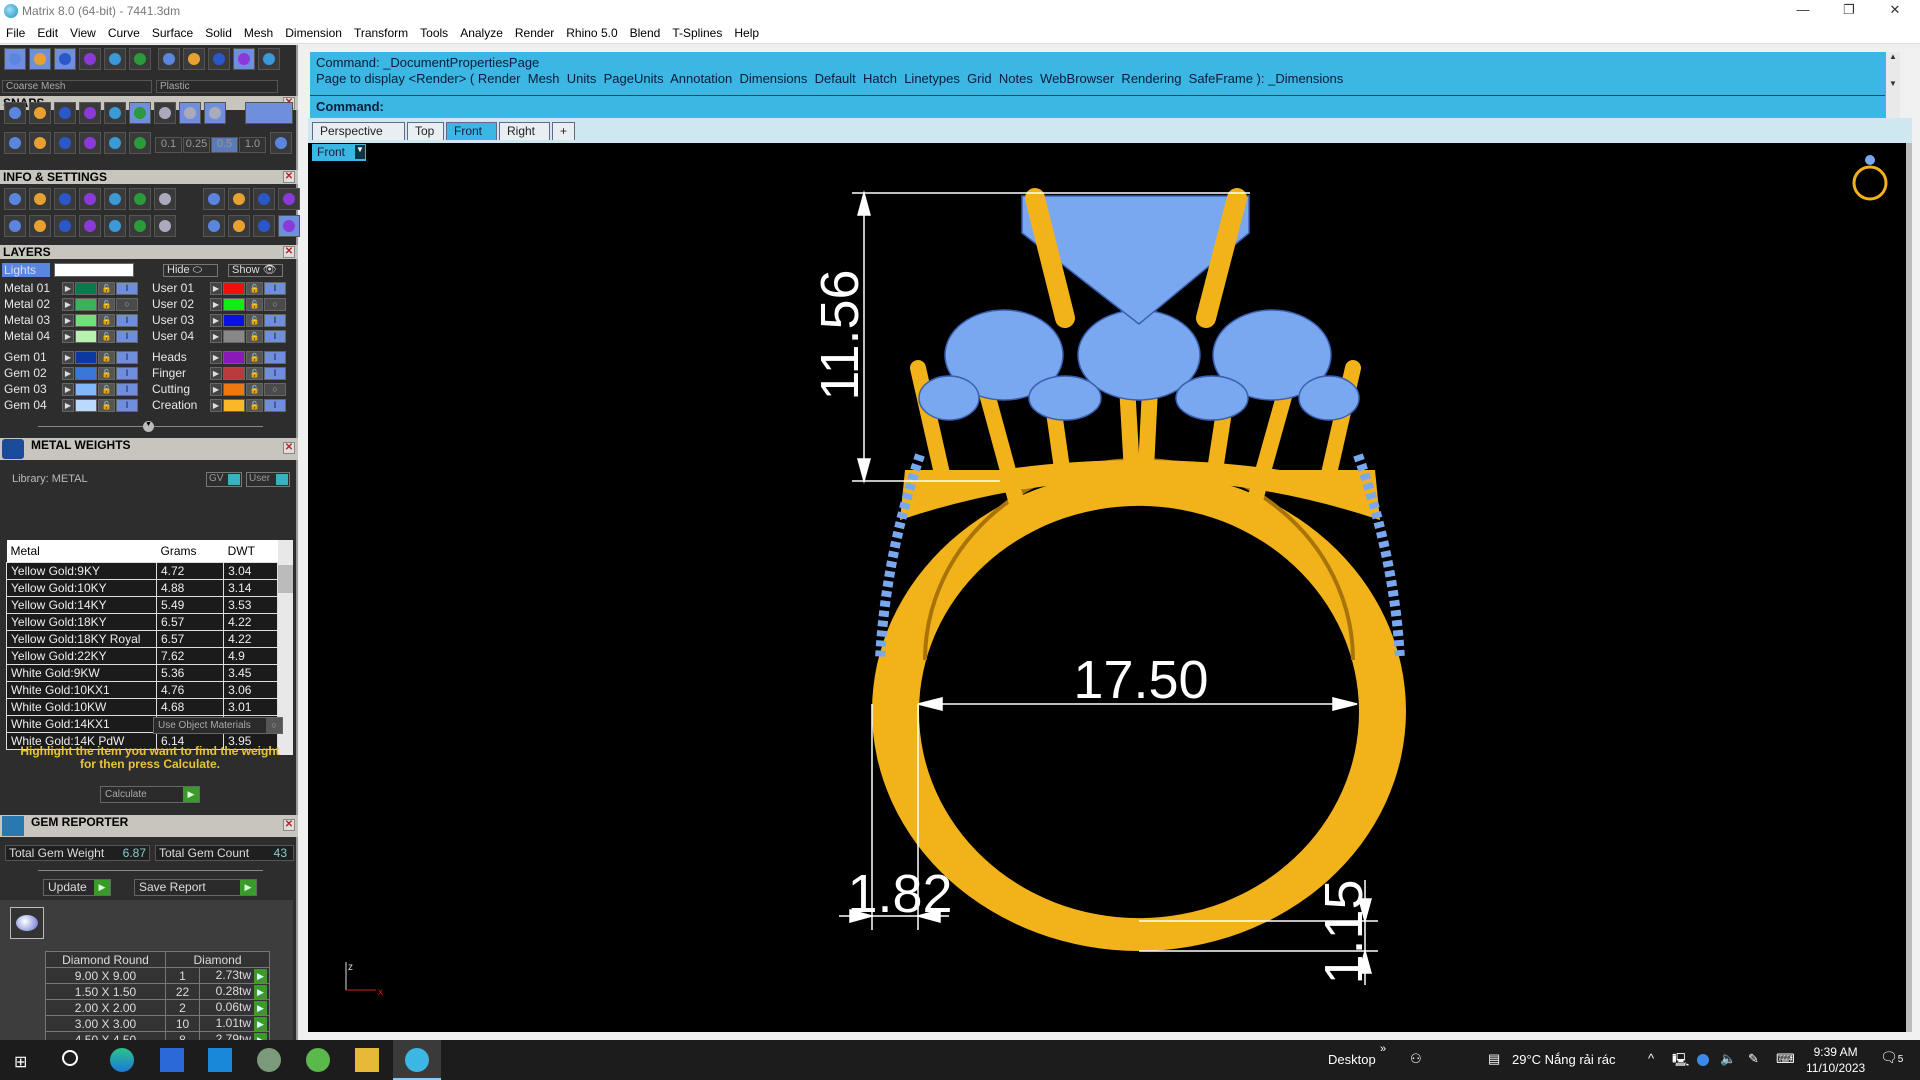 Image resolution: width=1920 pixels, height=1080 pixels. Describe the element at coordinates (746, 33) in the screenshot. I see `menu-help: Help` at that location.